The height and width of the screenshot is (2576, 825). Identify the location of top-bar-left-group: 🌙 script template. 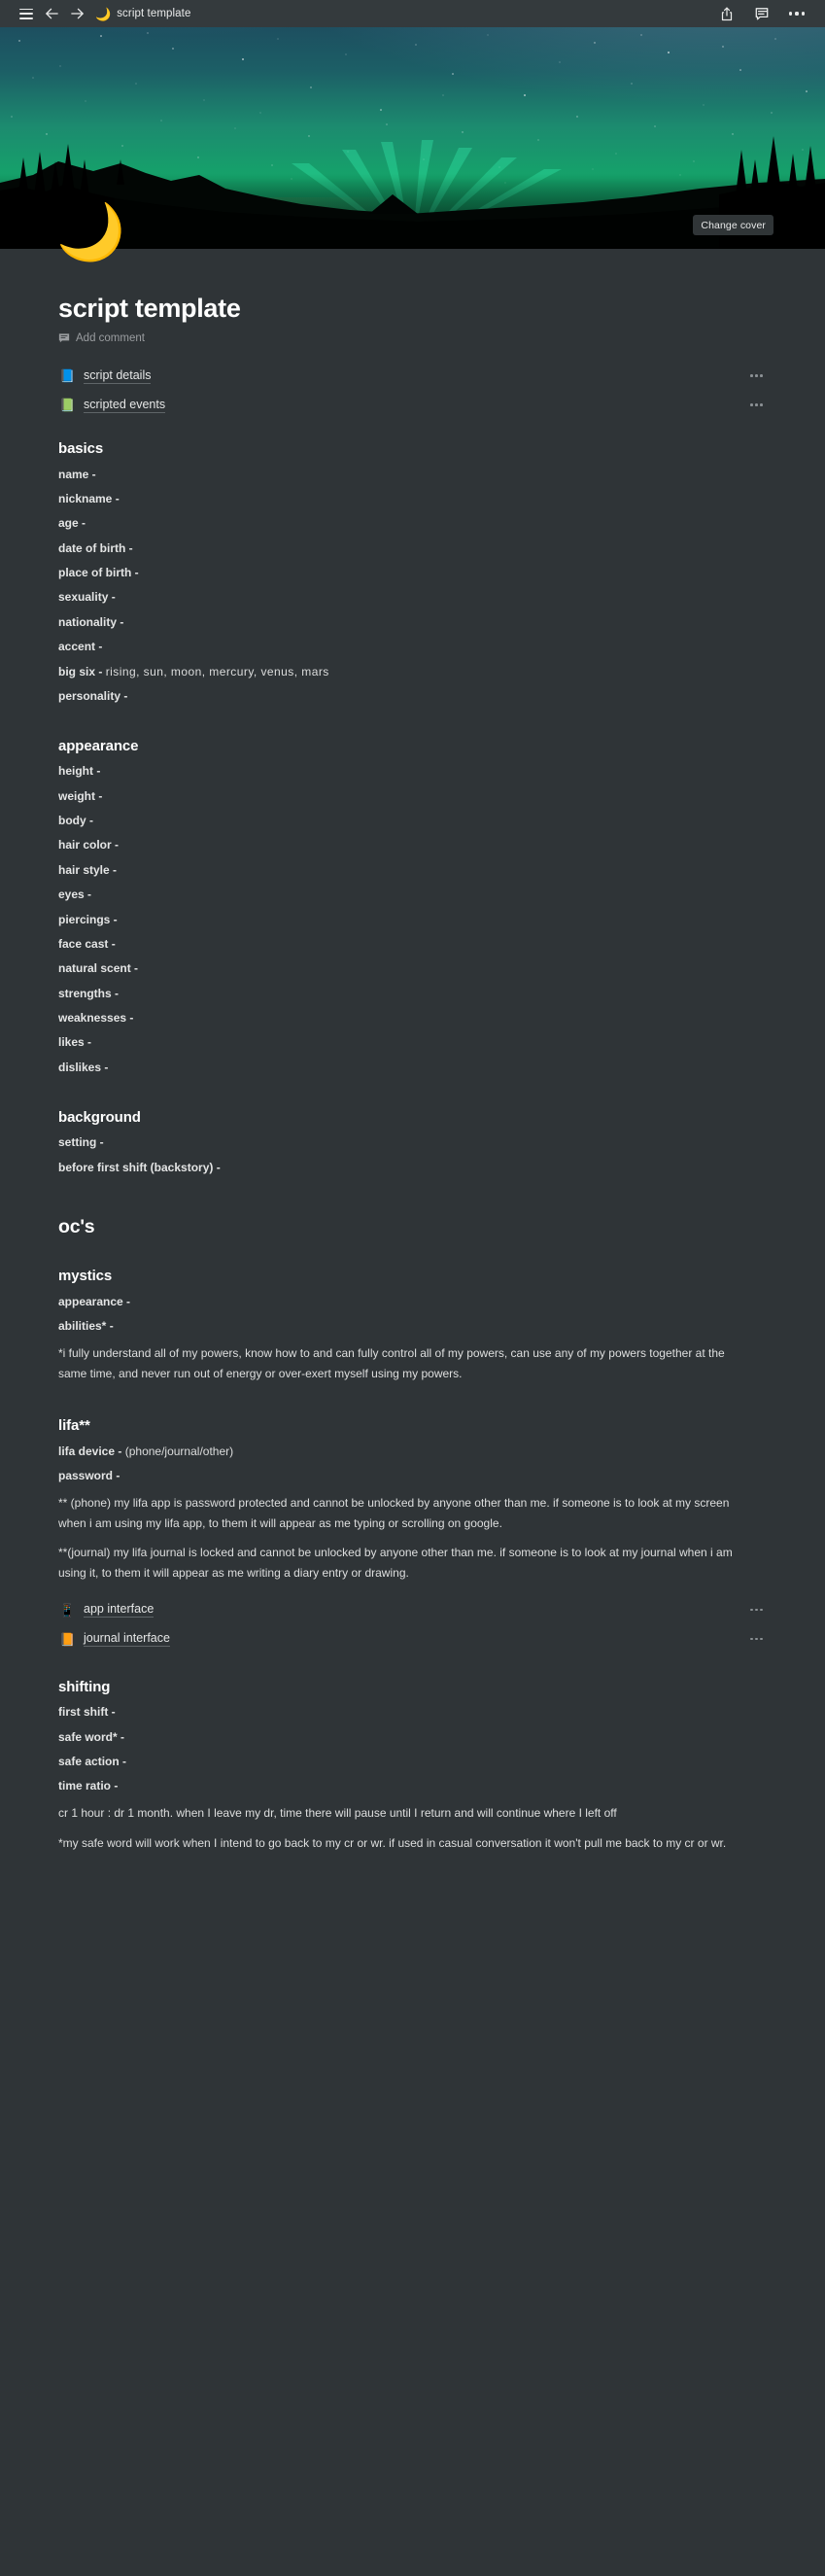
(102, 13).